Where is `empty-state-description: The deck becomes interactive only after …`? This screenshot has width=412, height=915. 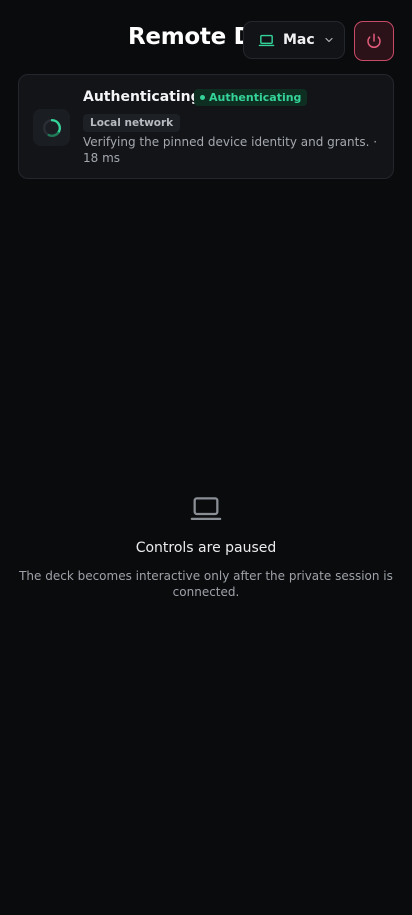 empty-state-description: The deck becomes interactive only after … is located at coordinates (206, 584).